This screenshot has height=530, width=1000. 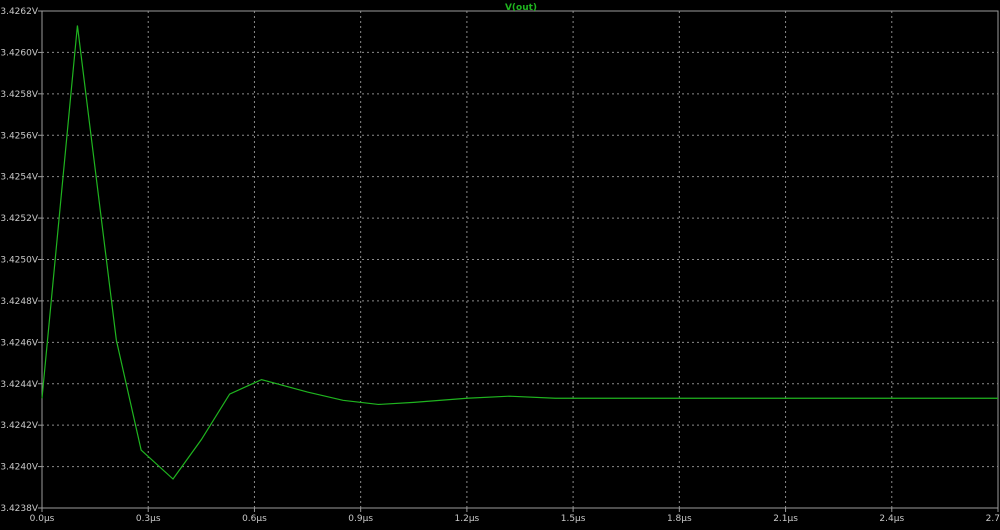 What do you see at coordinates (573, 519) in the screenshot?
I see `x-tick-label: 1.5µs` at bounding box center [573, 519].